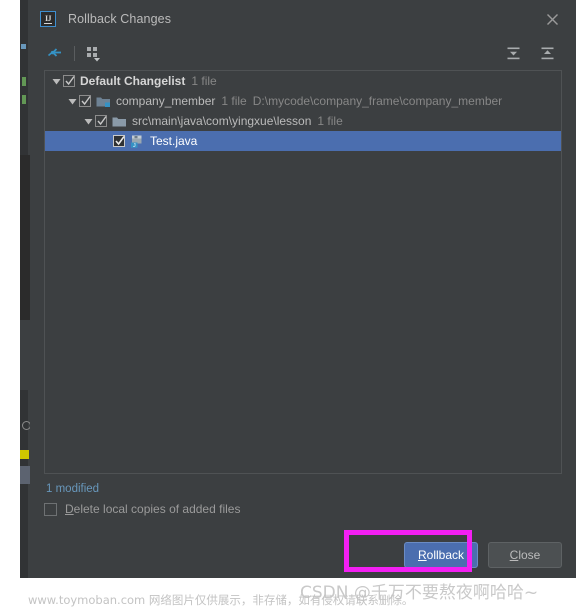 This screenshot has height=611, width=576. I want to click on folder-icon, so click(119, 121).